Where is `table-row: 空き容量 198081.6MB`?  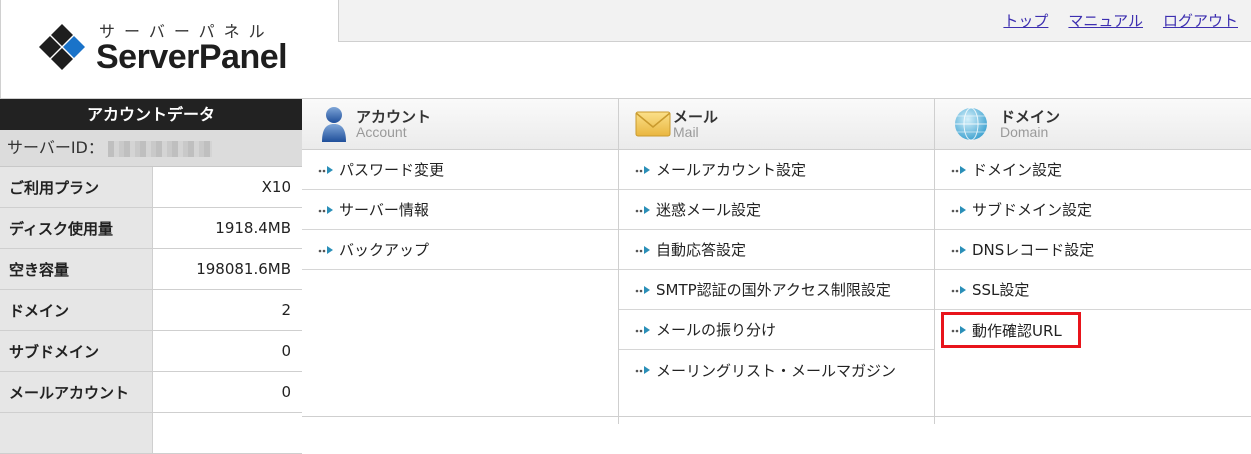
table-row: 空き容量 198081.6MB is located at coordinates (151, 269).